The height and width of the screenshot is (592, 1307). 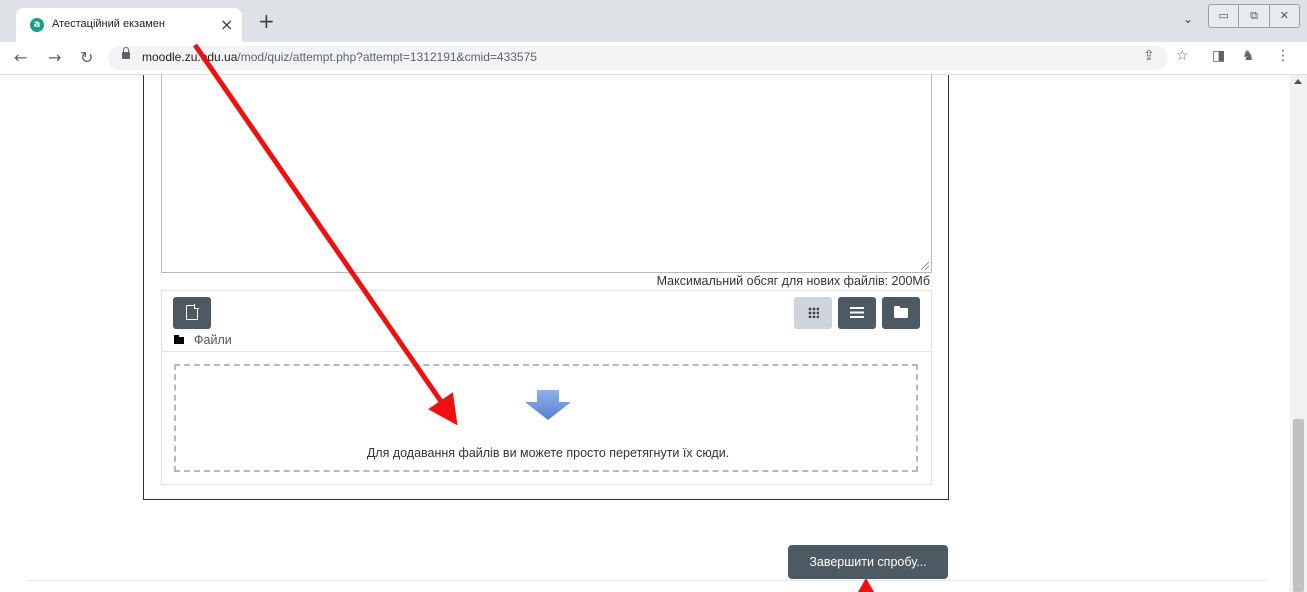 What do you see at coordinates (126, 53) in the screenshot?
I see `lock-icon` at bounding box center [126, 53].